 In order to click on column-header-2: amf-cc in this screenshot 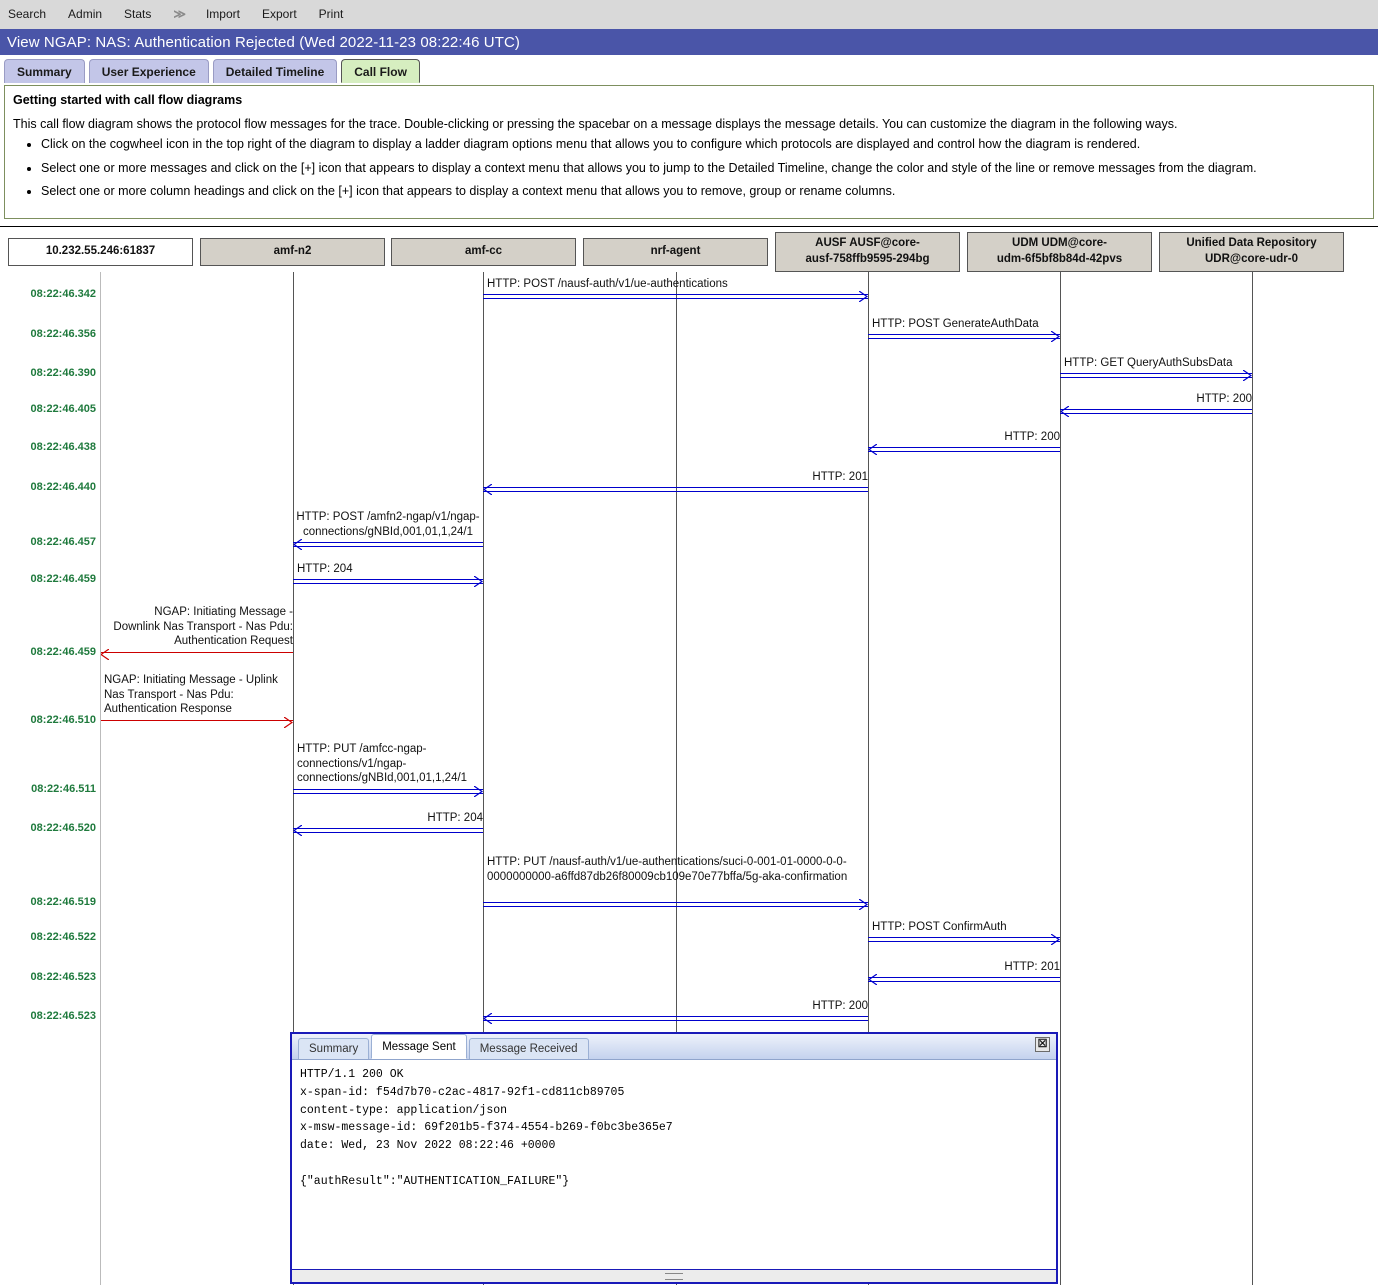, I will do `click(483, 252)`.